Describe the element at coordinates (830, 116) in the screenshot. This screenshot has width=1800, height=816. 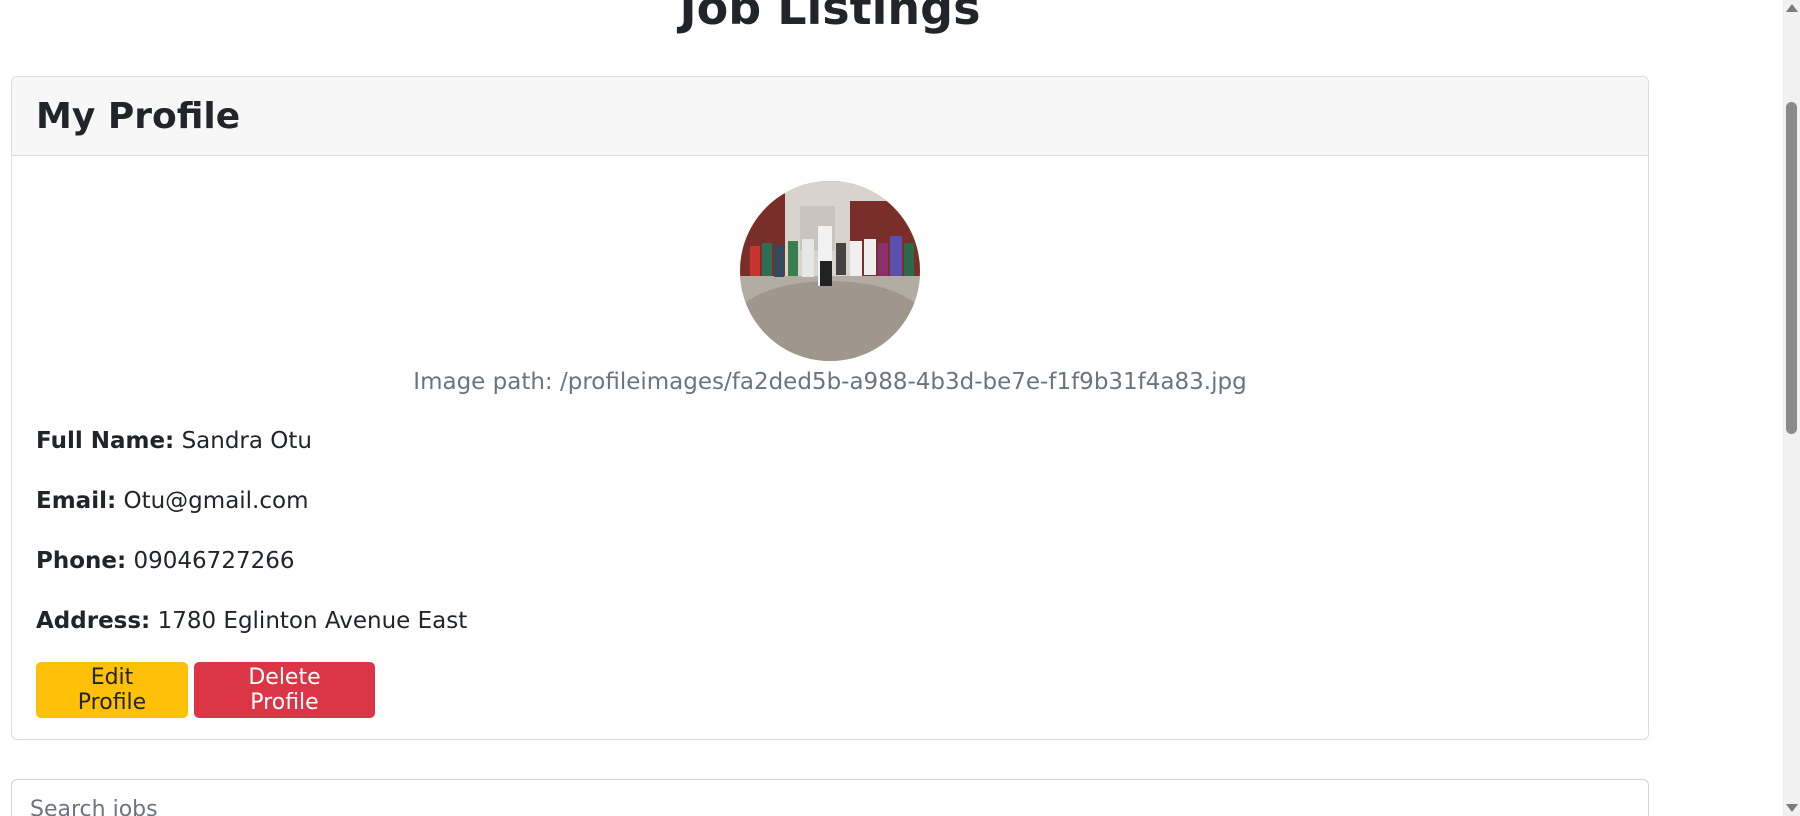
I see `profile-card-header: My Profile` at that location.